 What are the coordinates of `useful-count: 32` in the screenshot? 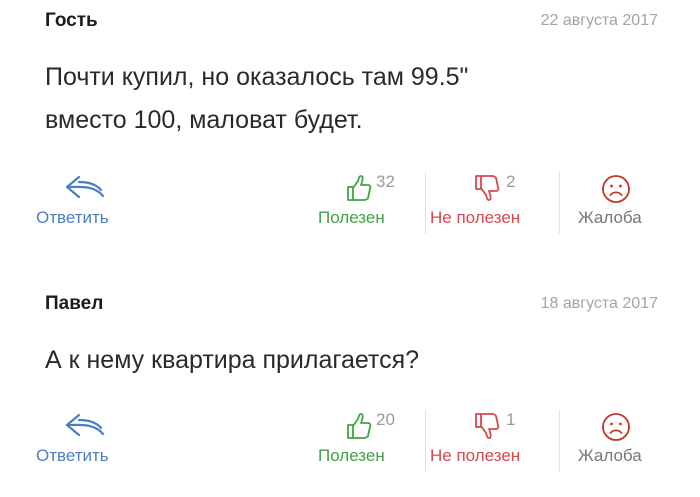 It's located at (385, 181).